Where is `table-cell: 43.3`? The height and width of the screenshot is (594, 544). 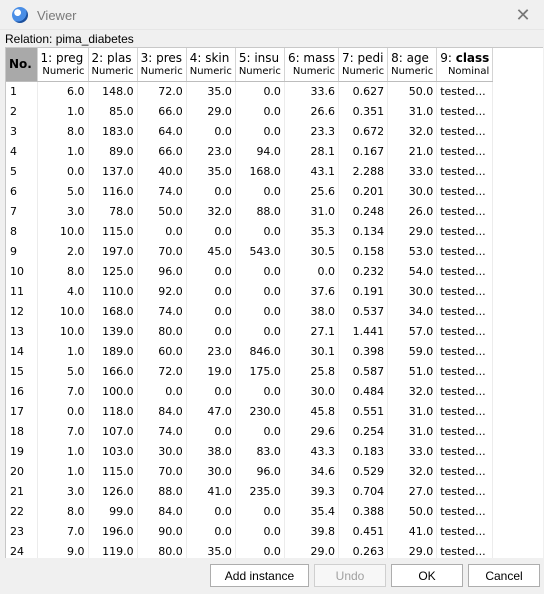 table-cell: 43.3 is located at coordinates (311, 451).